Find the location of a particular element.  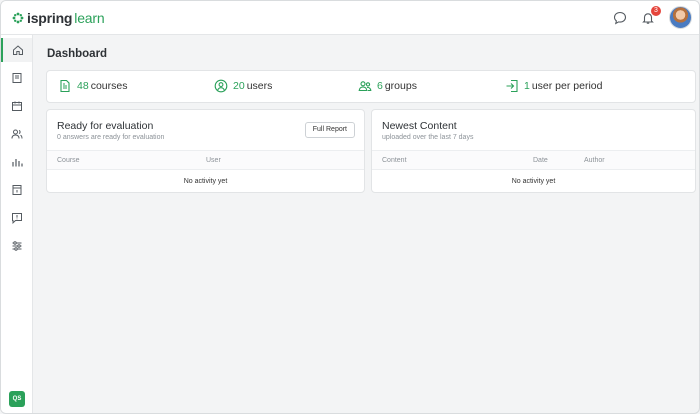

sidebar-item-events is located at coordinates (16, 190).